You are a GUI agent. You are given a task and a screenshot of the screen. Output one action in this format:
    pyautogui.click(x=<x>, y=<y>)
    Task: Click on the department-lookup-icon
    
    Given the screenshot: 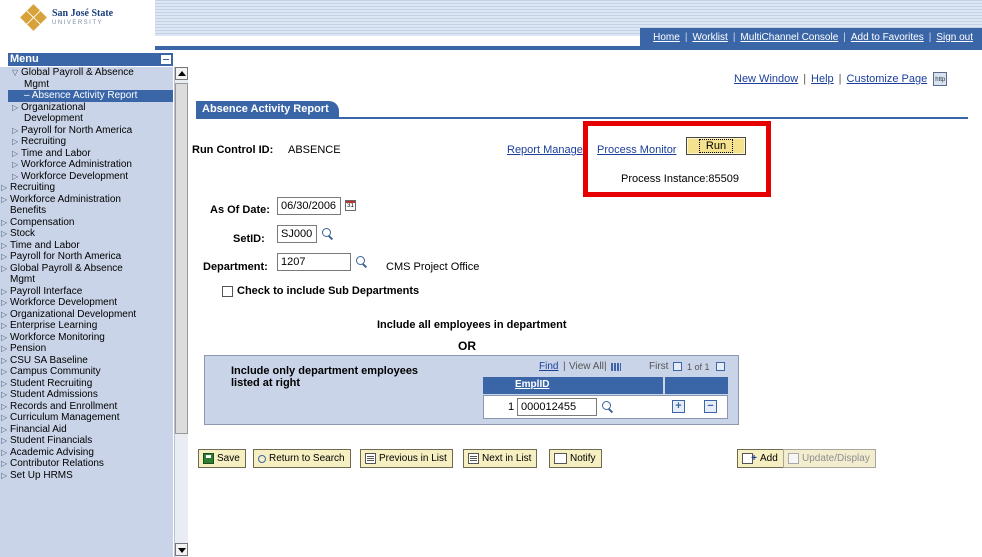 What is the action you would take?
    pyautogui.click(x=362, y=262)
    